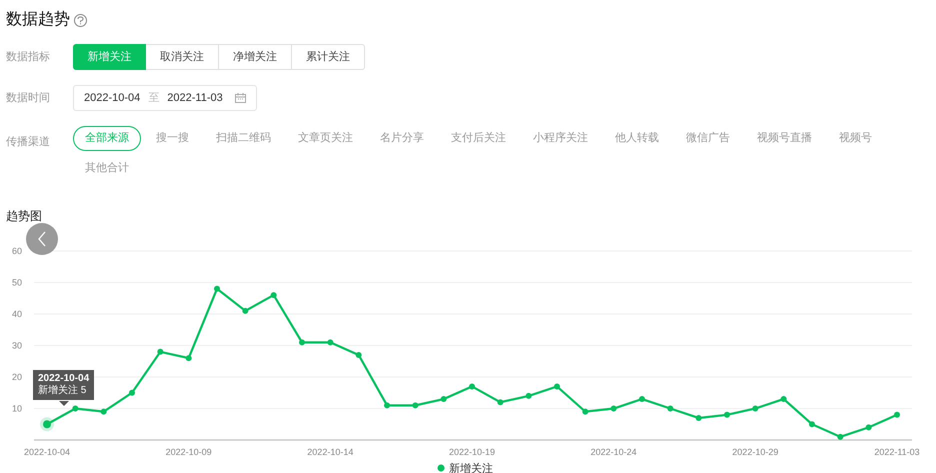 The width and height of the screenshot is (936, 473). What do you see at coordinates (64, 378) in the screenshot?
I see `tooltip-date: 2022-10-04` at bounding box center [64, 378].